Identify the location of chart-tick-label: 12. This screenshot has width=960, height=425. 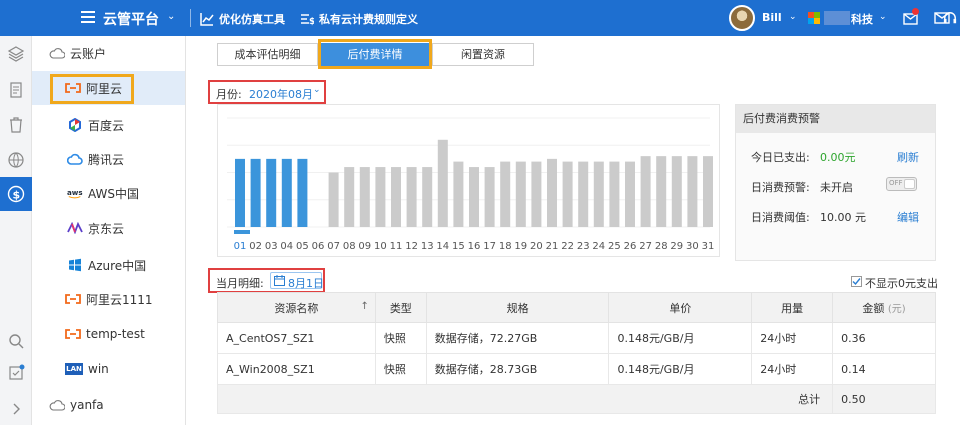
(411, 246).